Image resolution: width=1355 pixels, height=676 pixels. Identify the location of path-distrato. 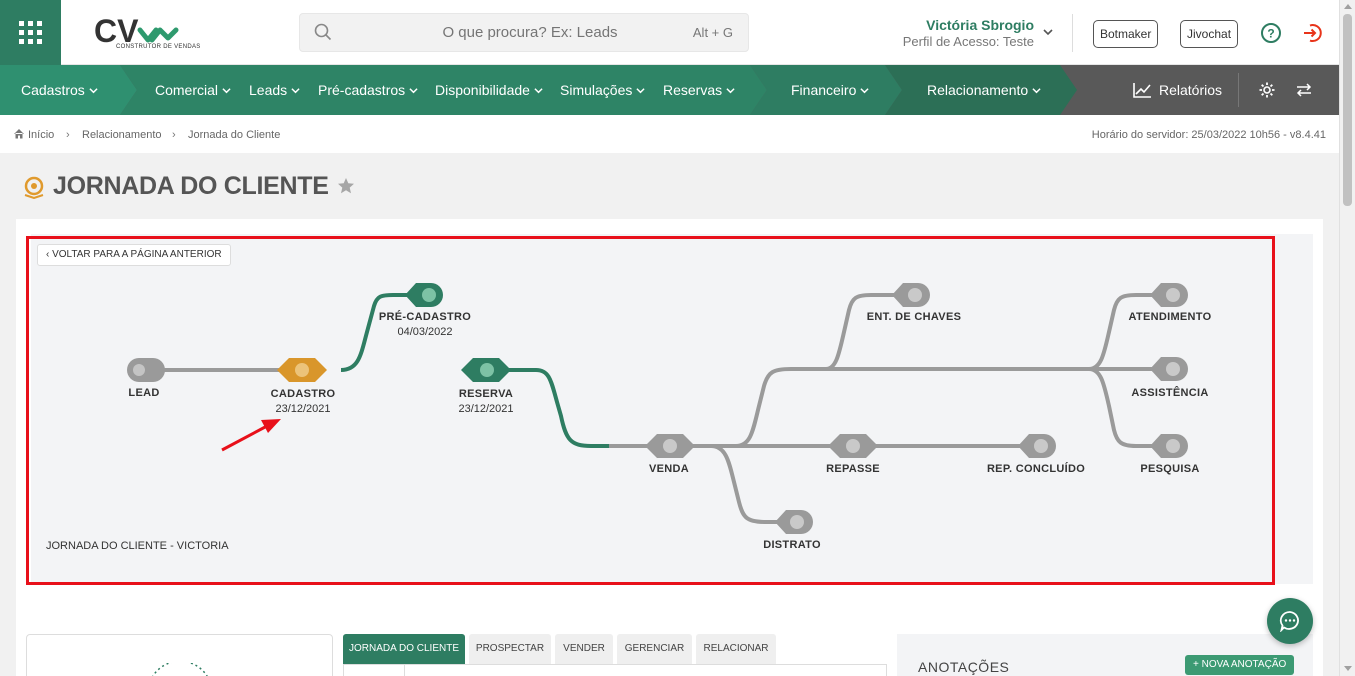
(753, 484).